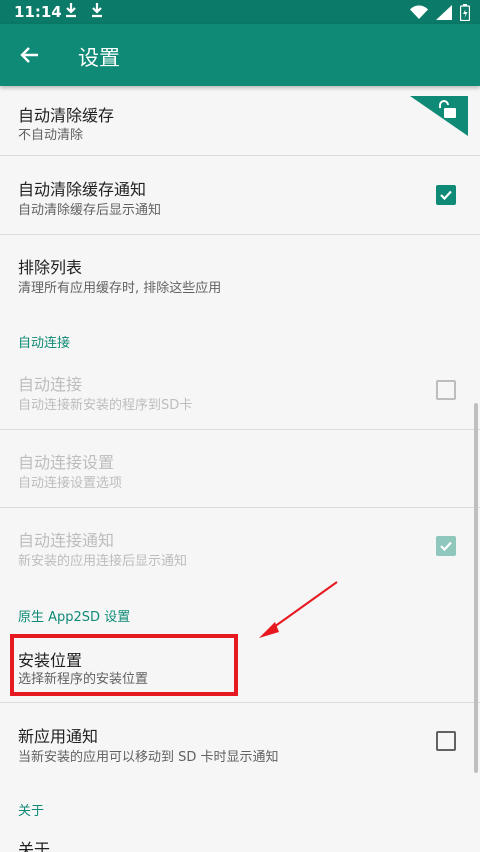 This screenshot has height=852, width=480. I want to click on setting-title: 排除列表, so click(50, 267).